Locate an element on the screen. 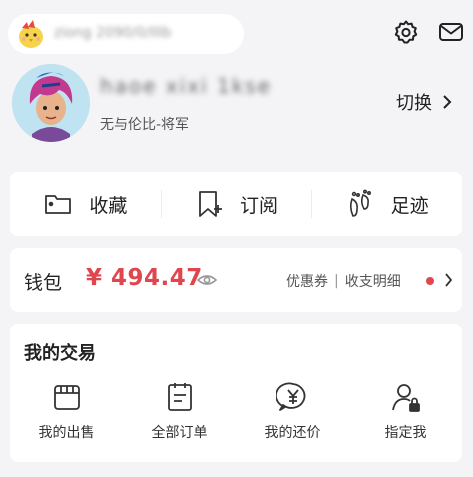 This screenshot has width=473, height=477. yen-chat-icon is located at coordinates (290, 396).